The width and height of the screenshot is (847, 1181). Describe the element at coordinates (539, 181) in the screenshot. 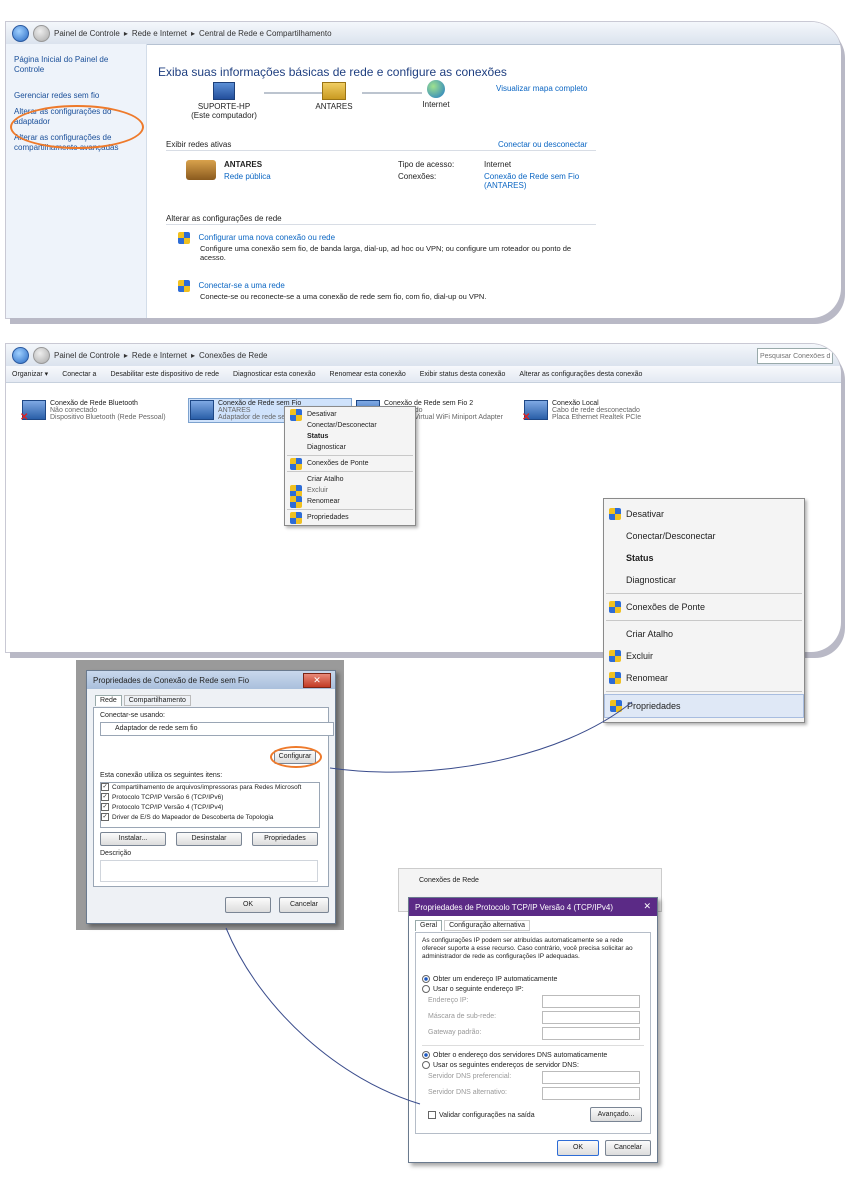

I see `connection-link: Conexão de Rede sem Fio (ANTARES)` at that location.